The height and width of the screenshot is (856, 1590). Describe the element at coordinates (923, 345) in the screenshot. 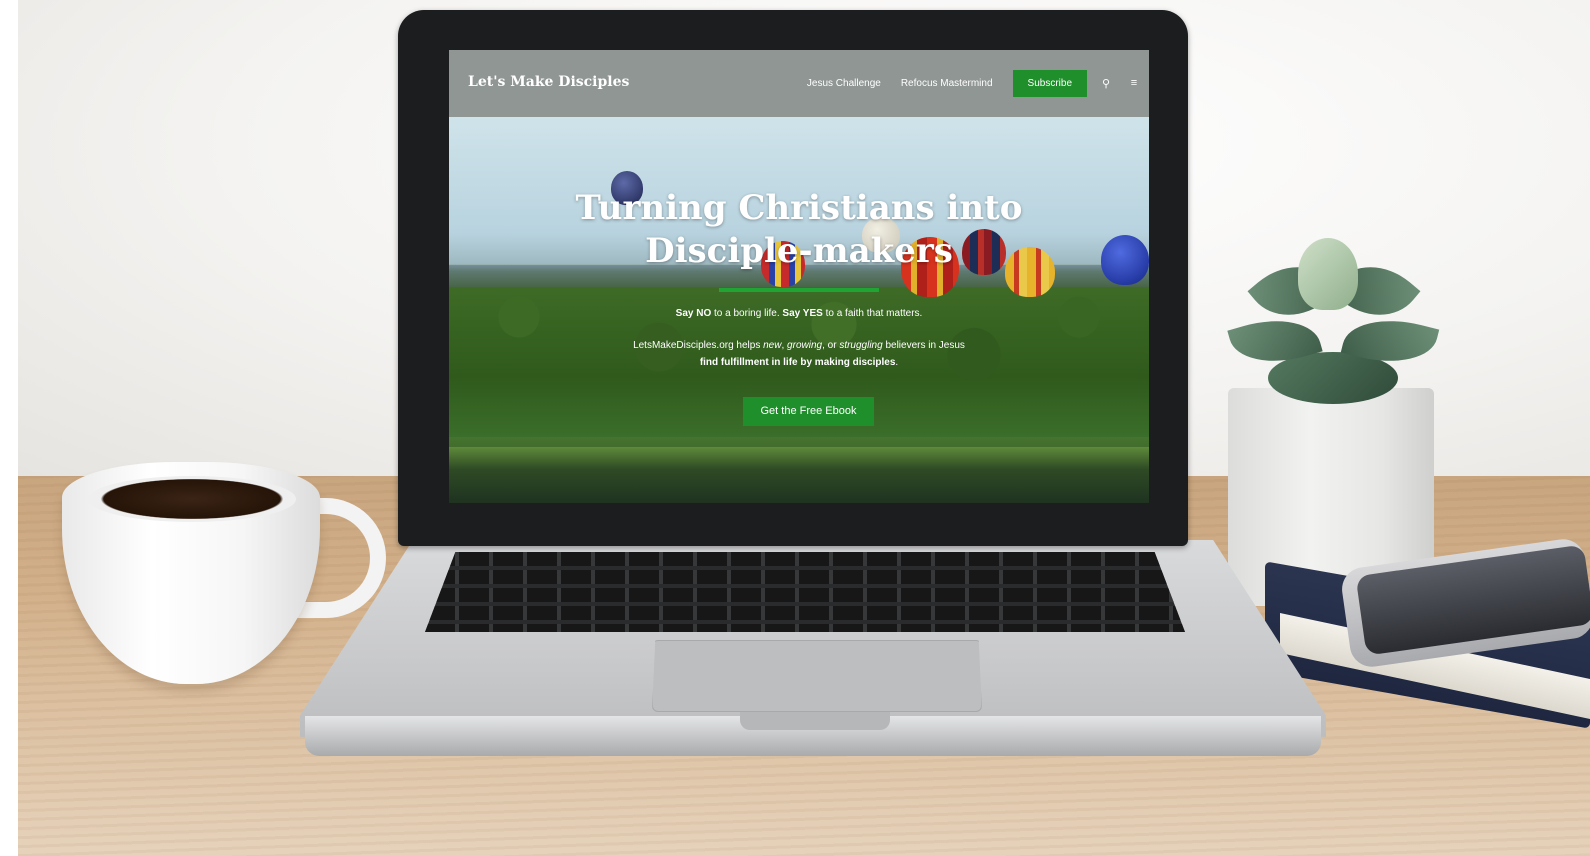

I see `desc-text-2: believers in Jesus` at that location.